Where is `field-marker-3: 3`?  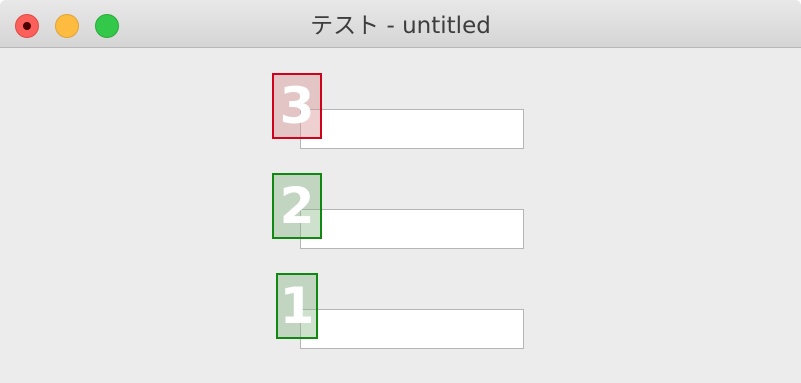 field-marker-3: 3 is located at coordinates (297, 106).